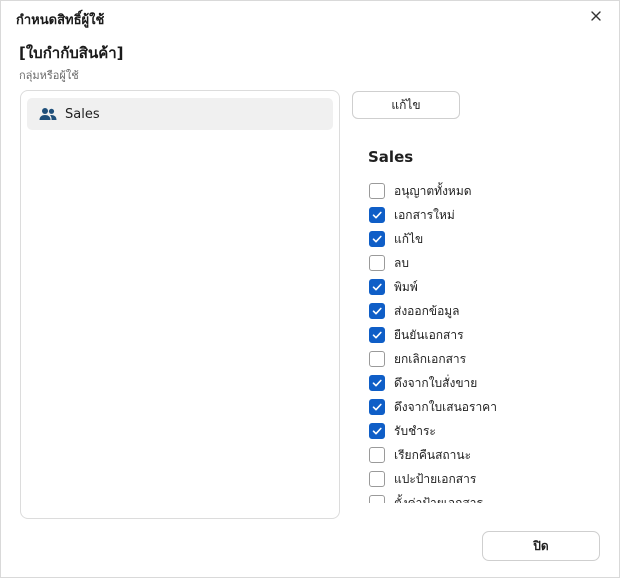 Image resolution: width=620 pixels, height=578 pixels. What do you see at coordinates (436, 382) in the screenshot?
I see `permission-label: ดึงจากใบสั่งขาย` at bounding box center [436, 382].